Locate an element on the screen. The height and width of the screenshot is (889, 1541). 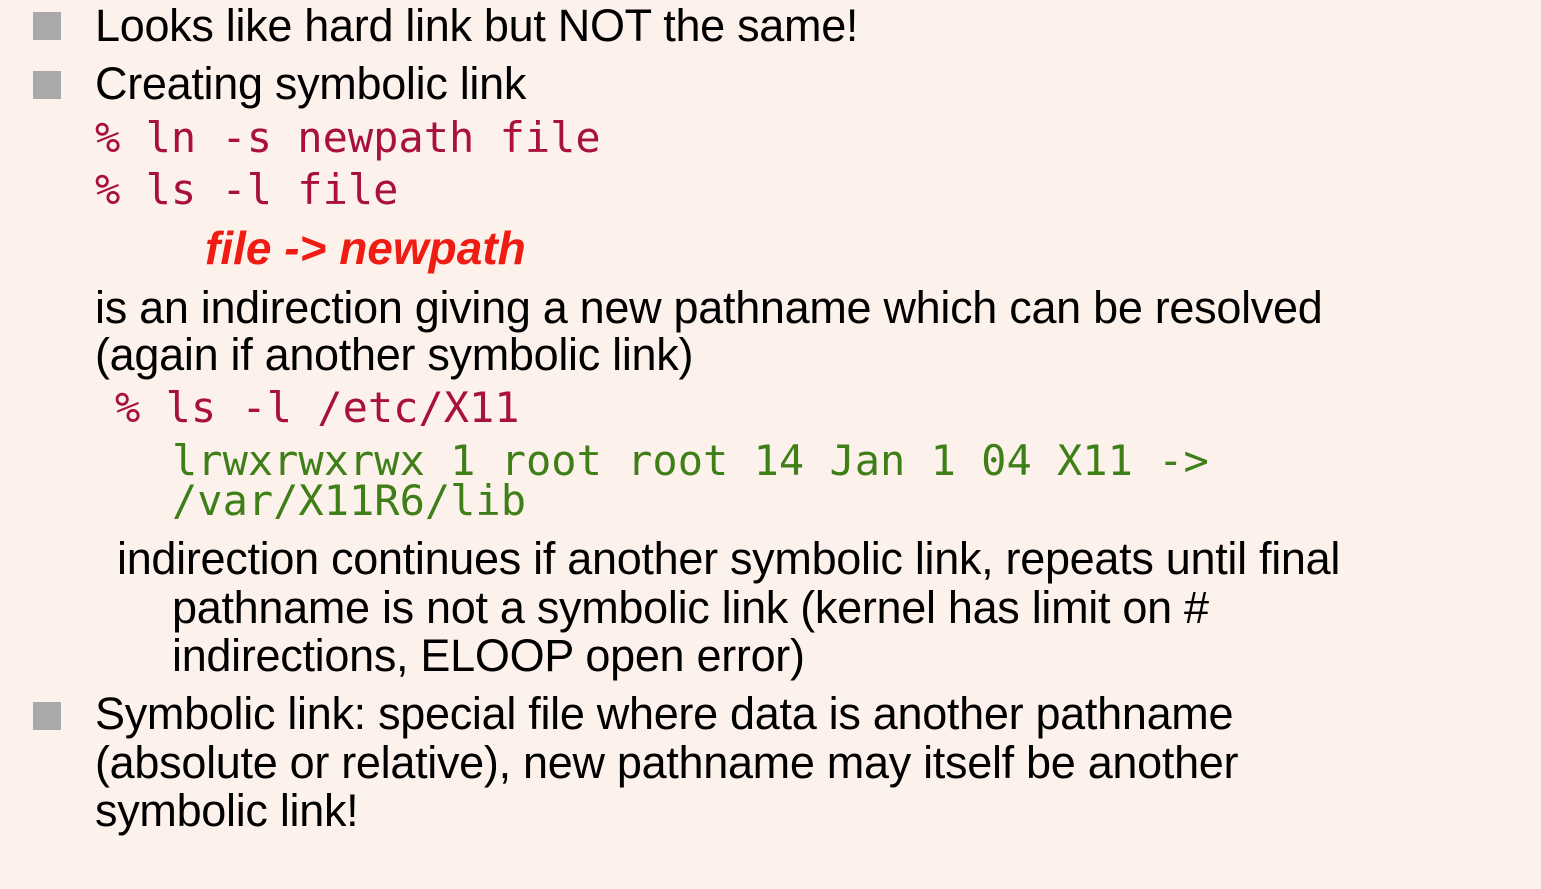
explanation-line: (again if another symbolic link) is located at coordinates (394, 354).